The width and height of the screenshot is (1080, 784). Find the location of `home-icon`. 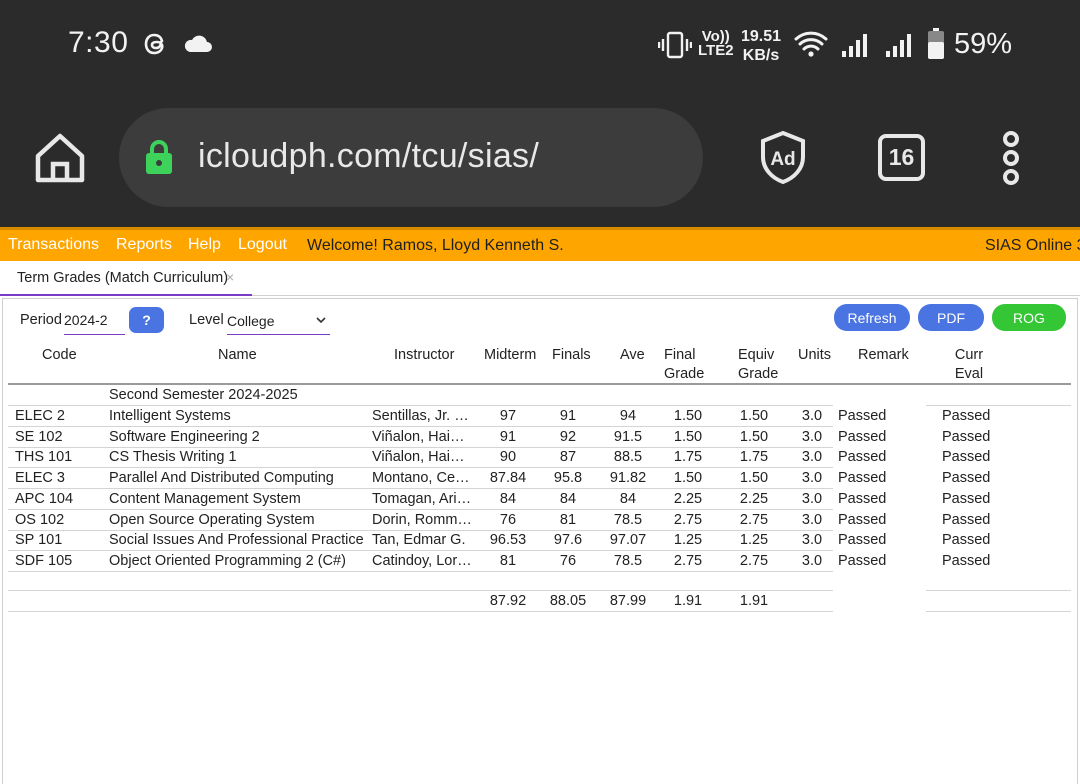

home-icon is located at coordinates (60, 158).